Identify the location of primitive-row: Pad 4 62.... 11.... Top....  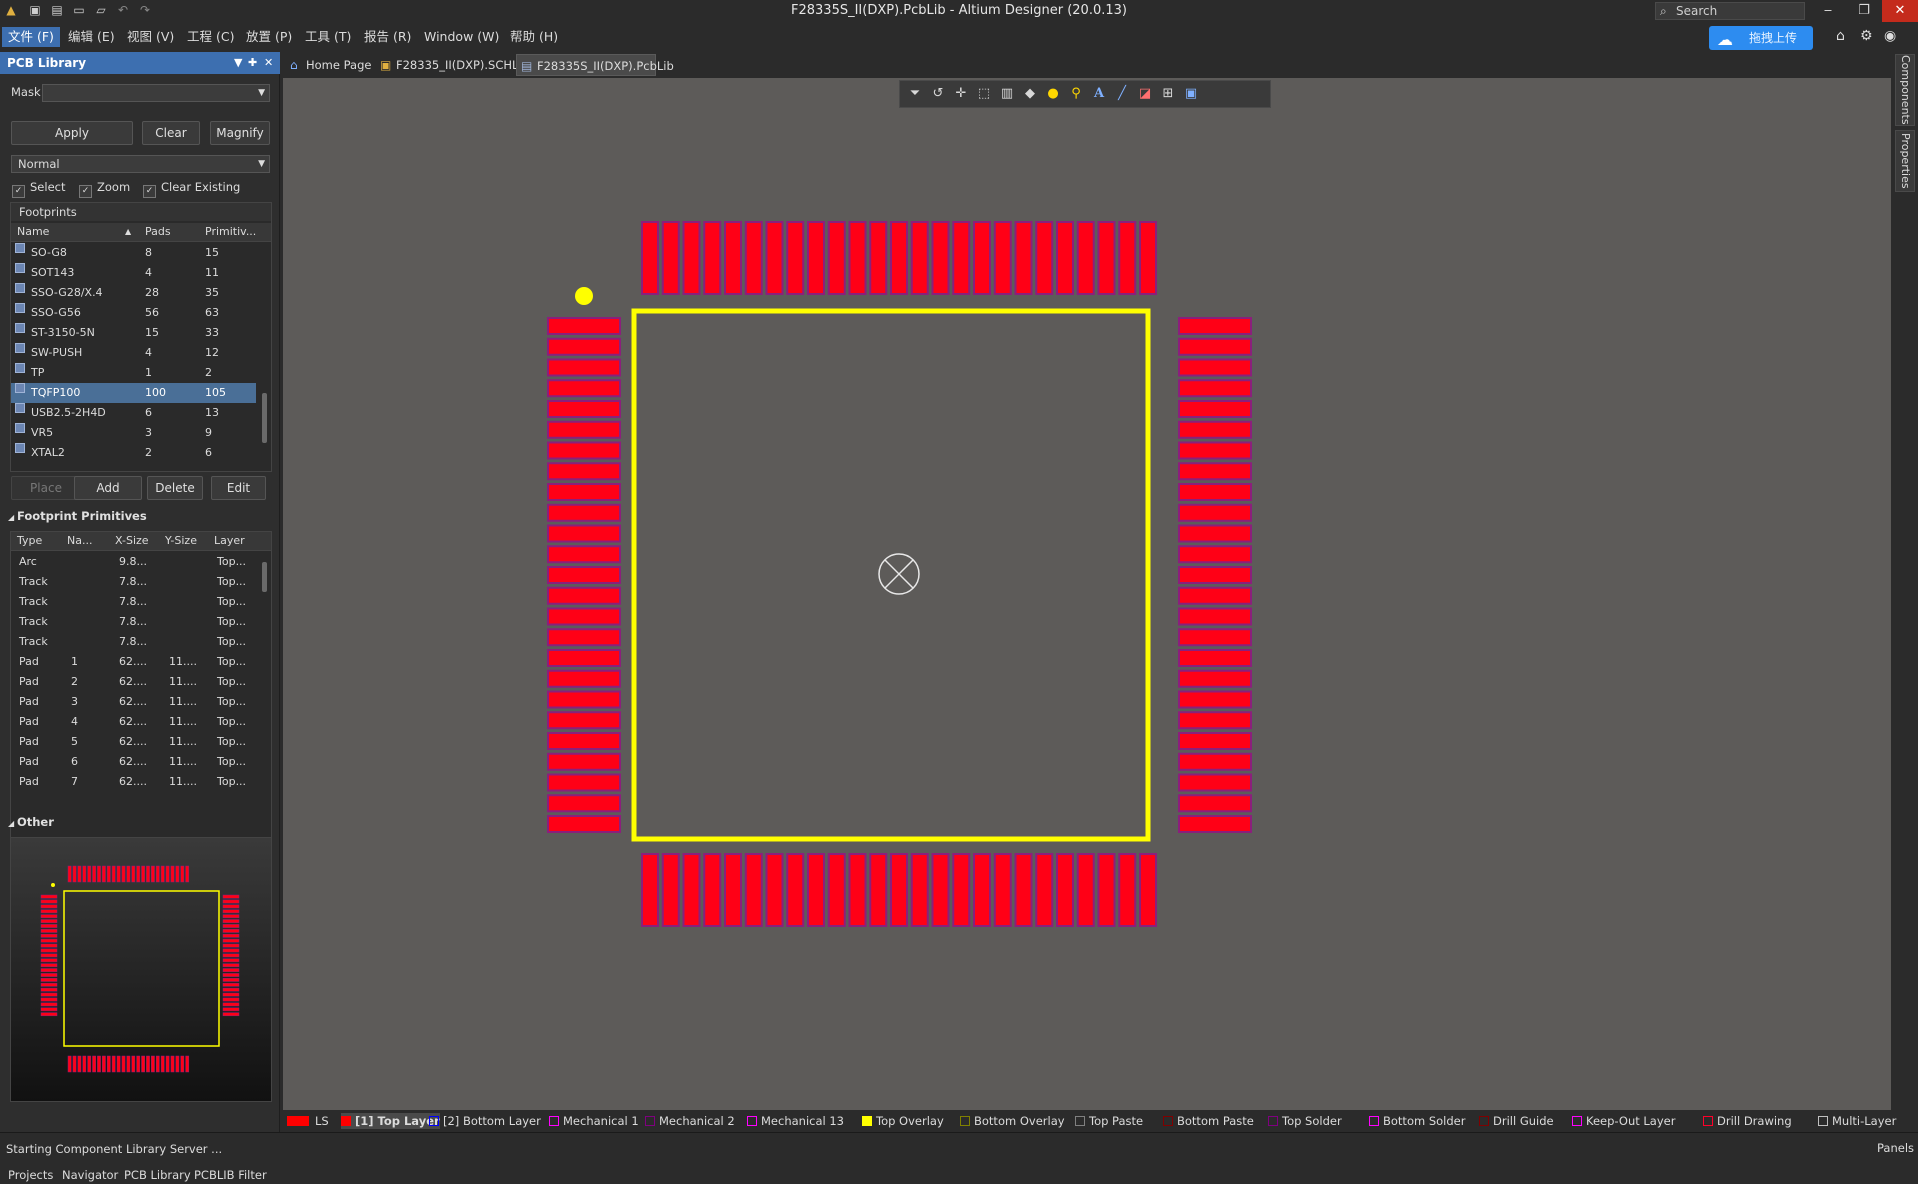
(133, 722).